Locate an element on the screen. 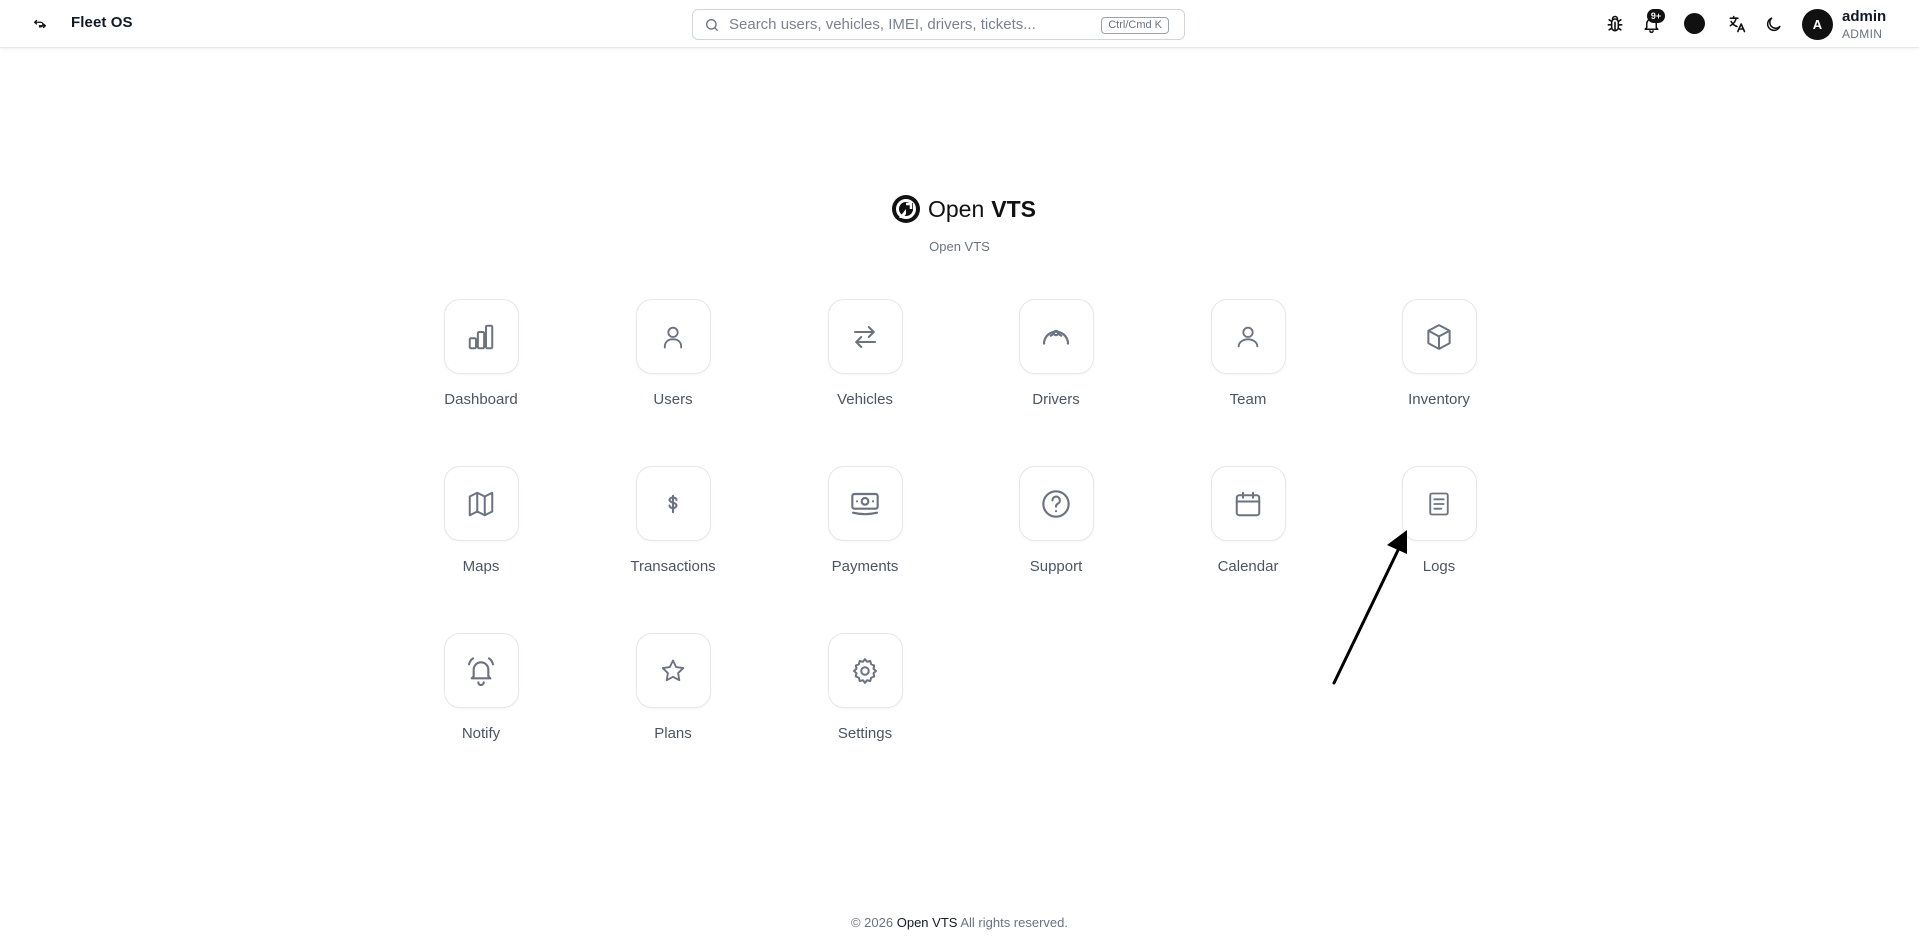  app-support: Support is located at coordinates (1056, 520).